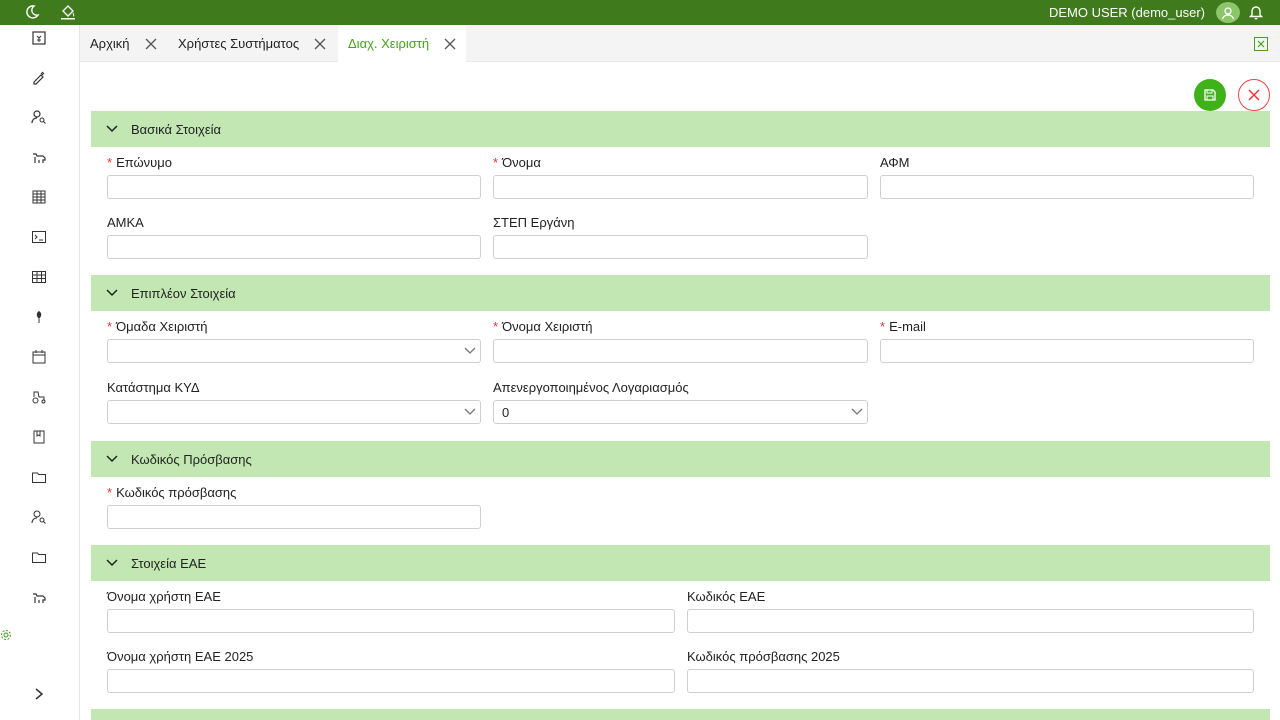 This screenshot has width=1280, height=720. I want to click on eae-user-2025-label: Όνομα χρήστη ΕΑΕ 2025, so click(180, 656).